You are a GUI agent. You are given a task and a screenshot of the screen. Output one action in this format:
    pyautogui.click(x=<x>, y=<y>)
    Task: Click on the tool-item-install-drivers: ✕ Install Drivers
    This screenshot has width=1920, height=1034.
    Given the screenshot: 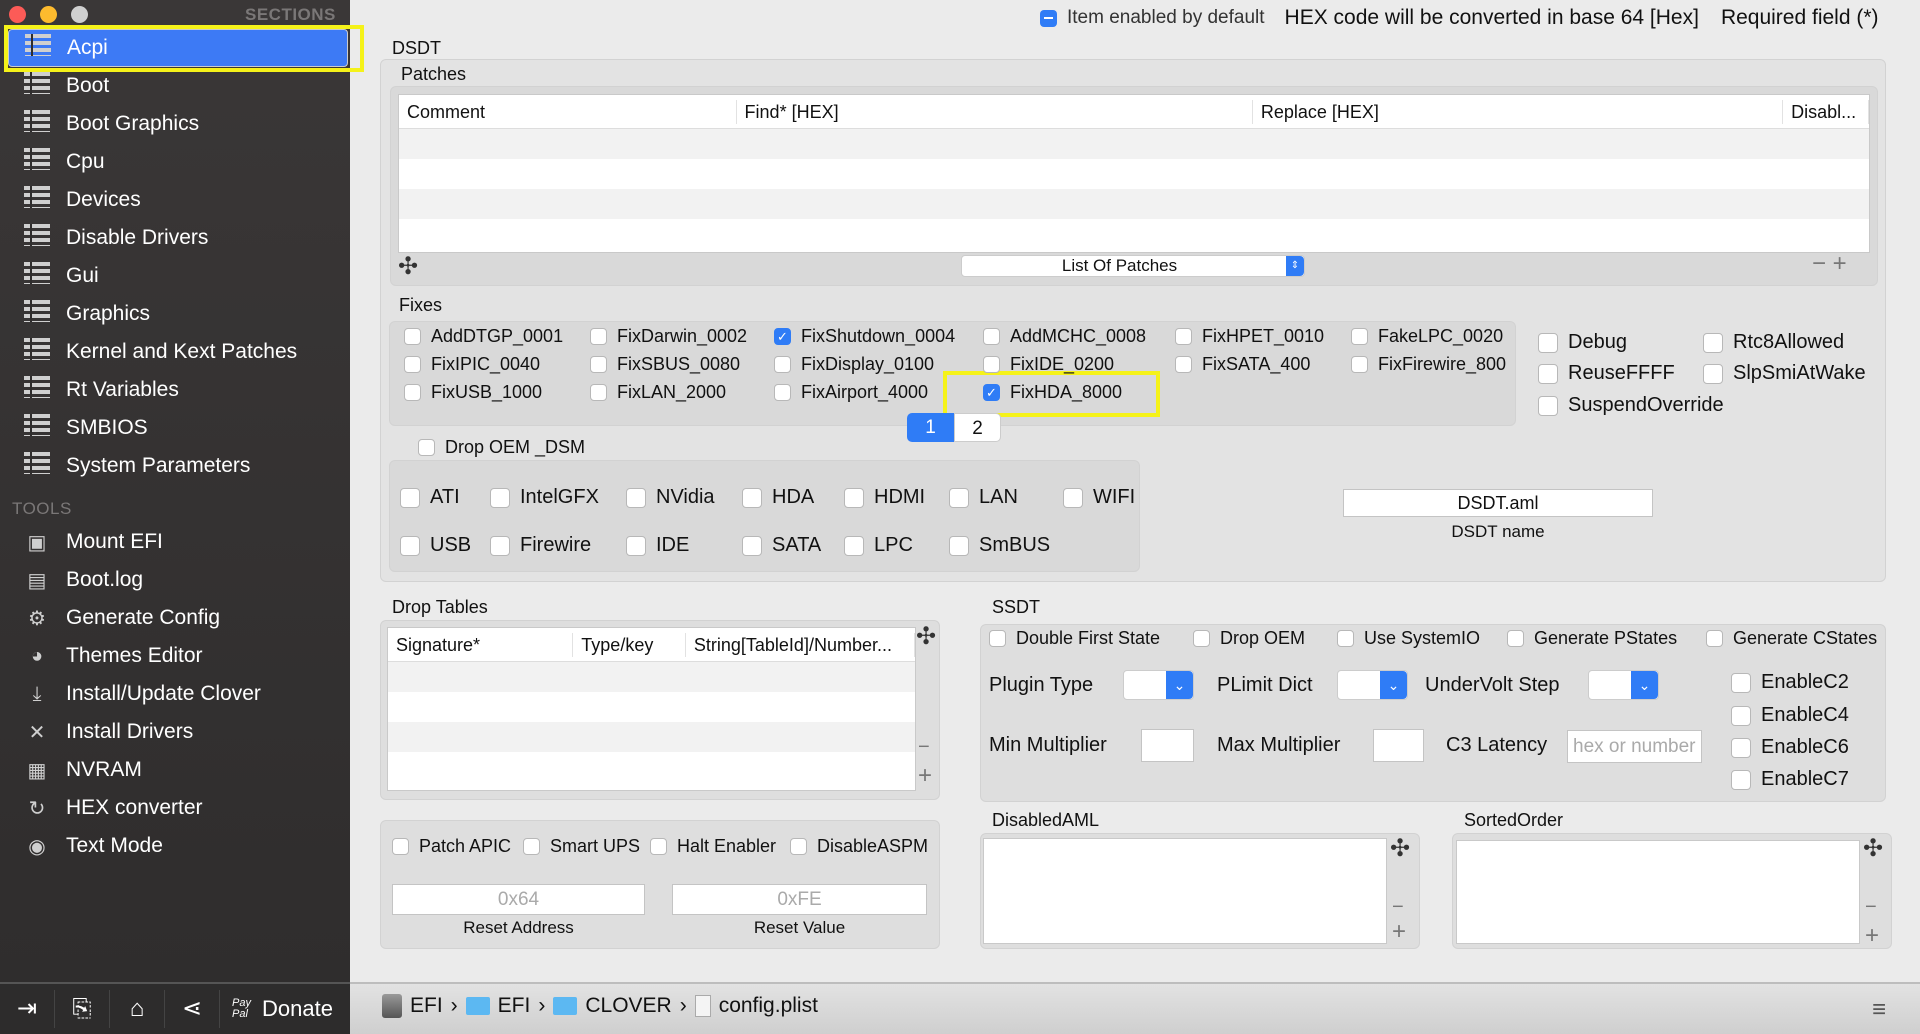 What is the action you would take?
    pyautogui.click(x=178, y=732)
    